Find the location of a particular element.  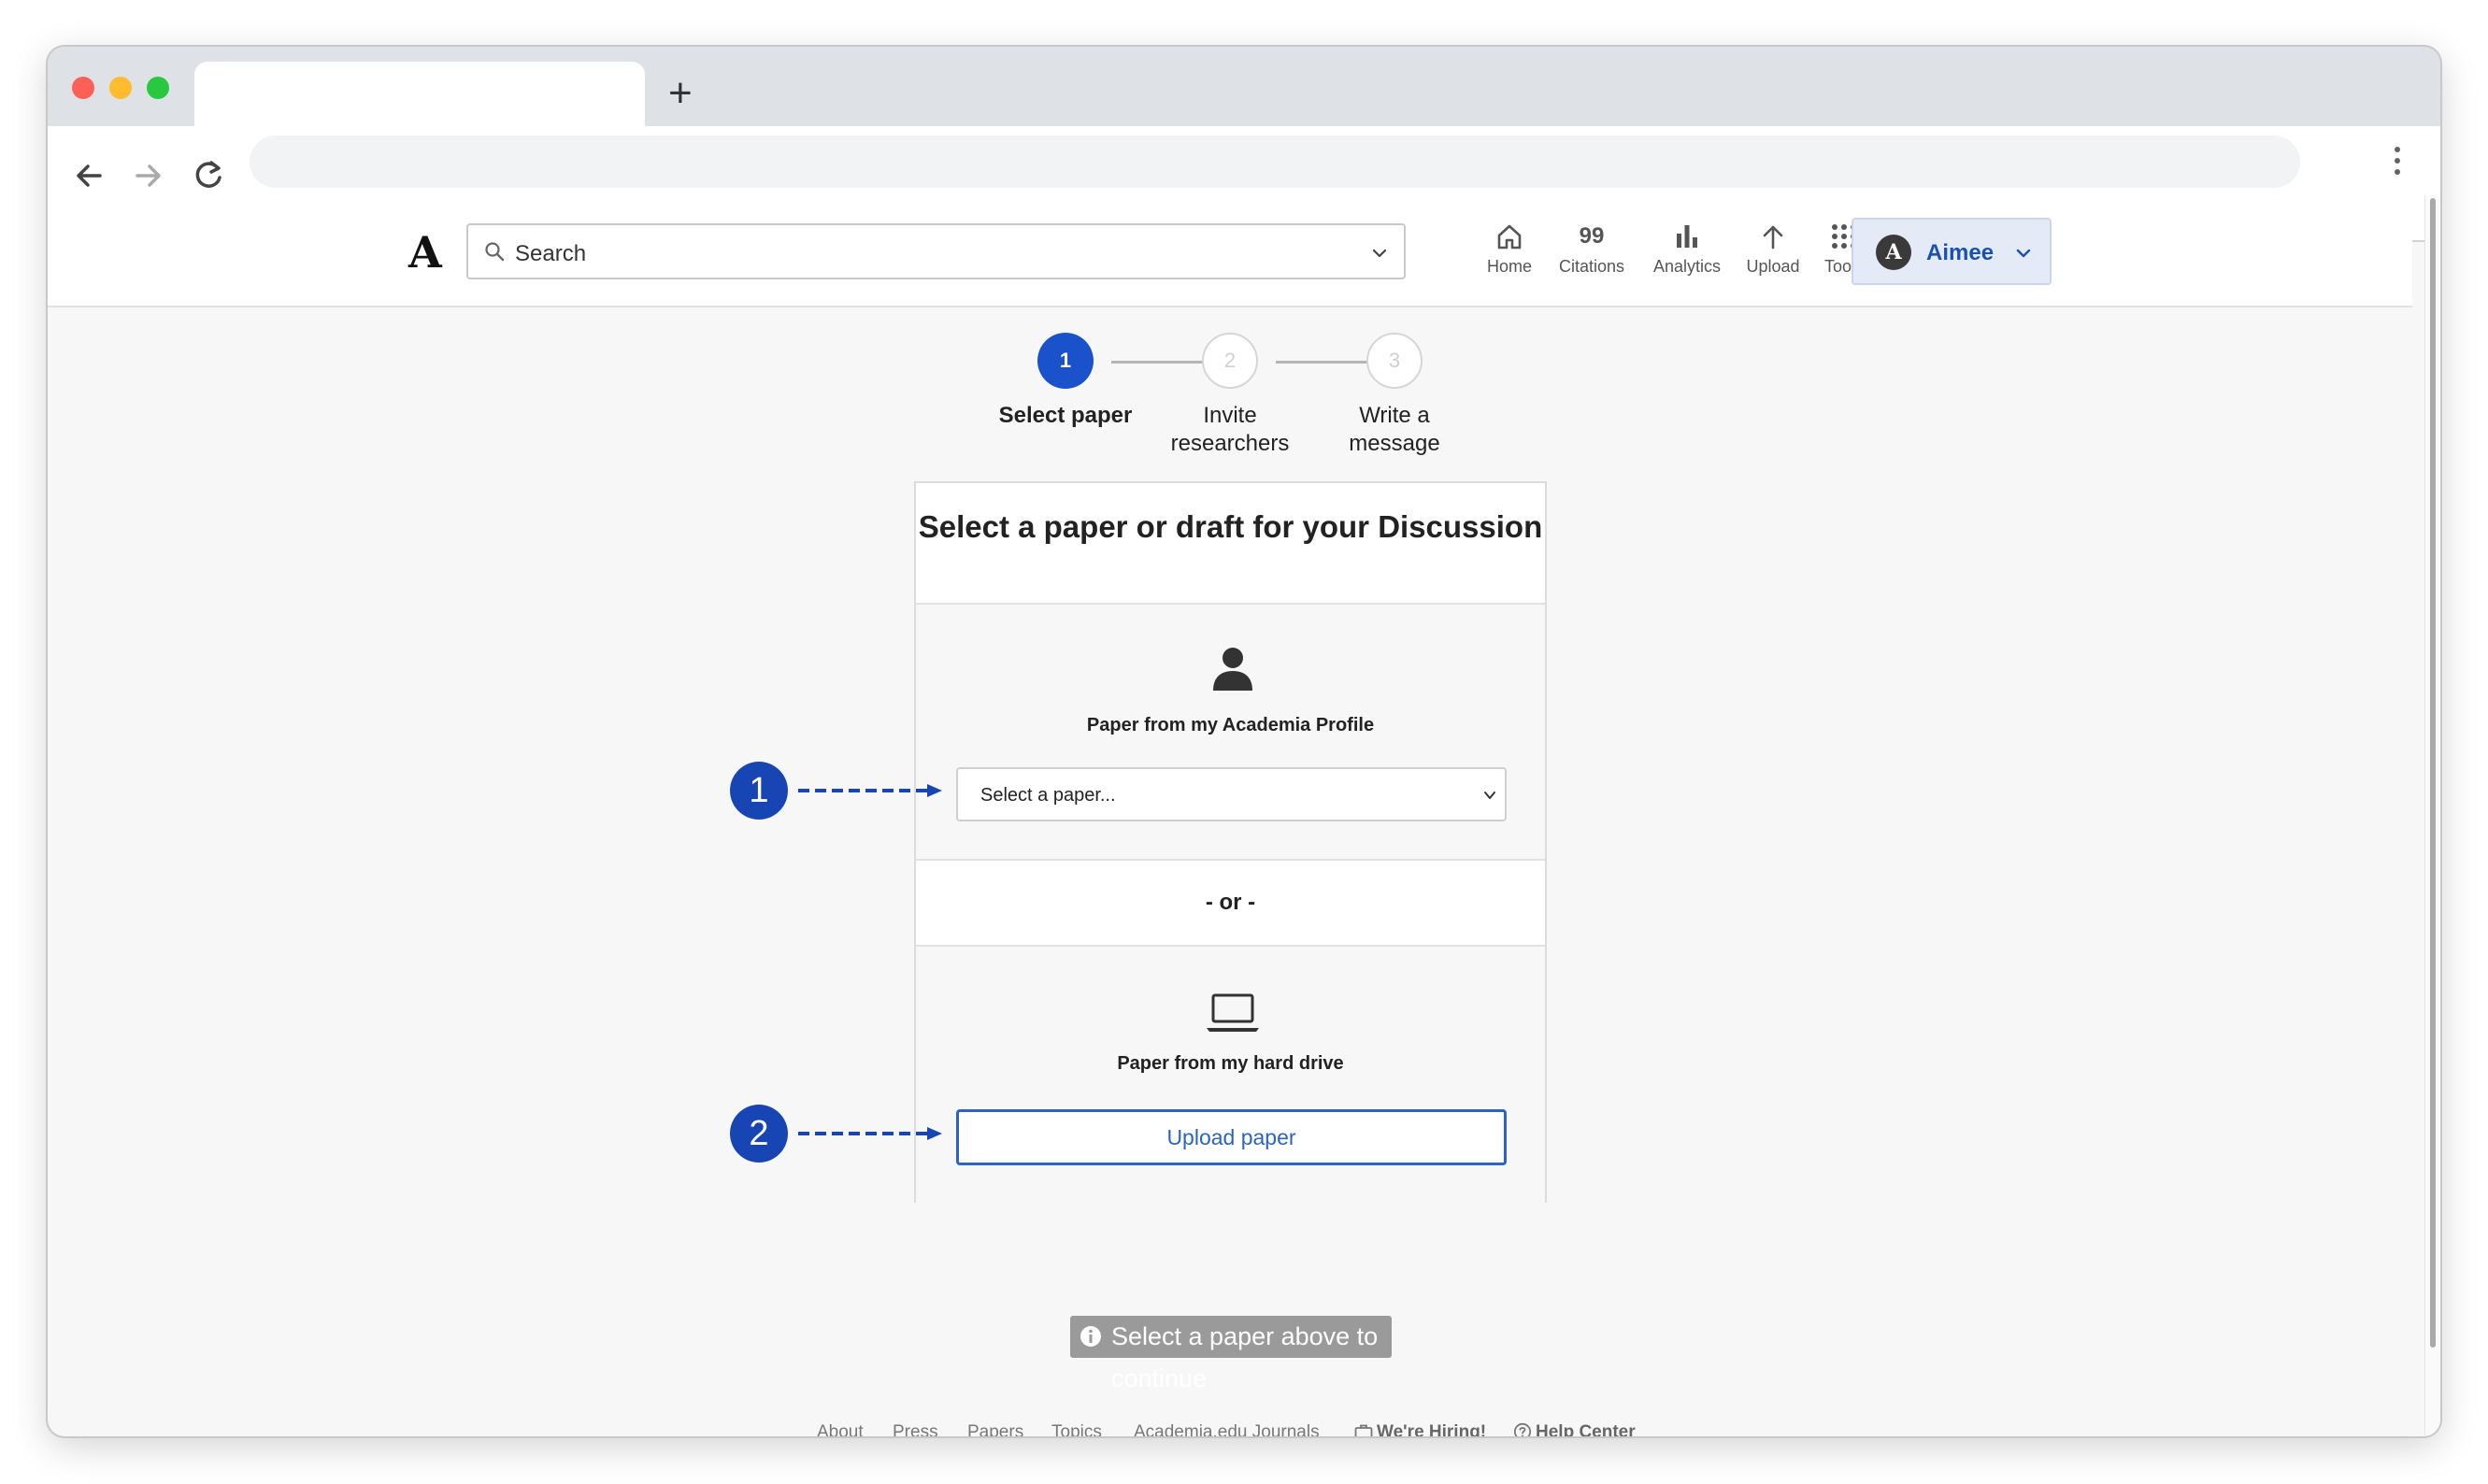

annotation-badge-1: 1 is located at coordinates (759, 791).